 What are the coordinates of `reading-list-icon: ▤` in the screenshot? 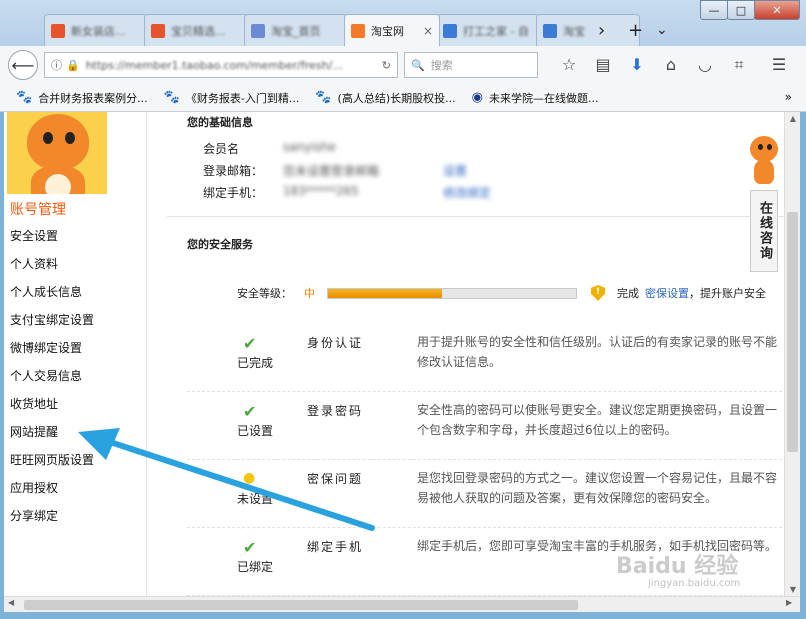 It's located at (603, 65).